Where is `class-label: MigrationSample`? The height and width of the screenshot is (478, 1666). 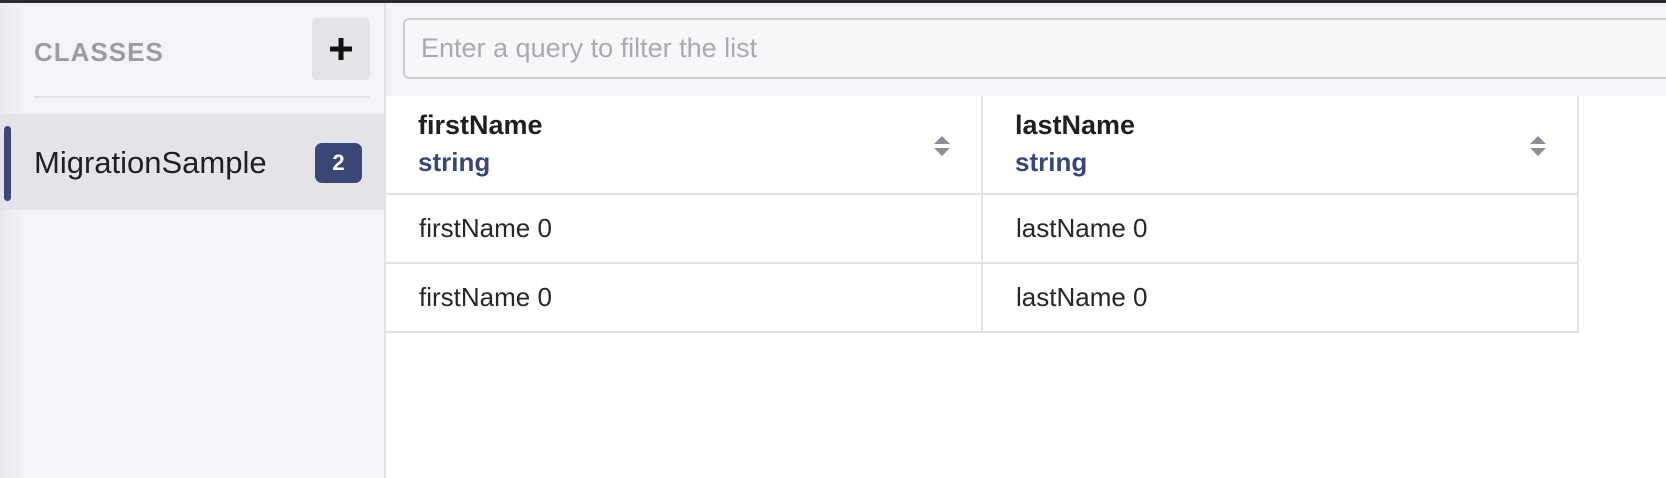 class-label: MigrationSample is located at coordinates (150, 162).